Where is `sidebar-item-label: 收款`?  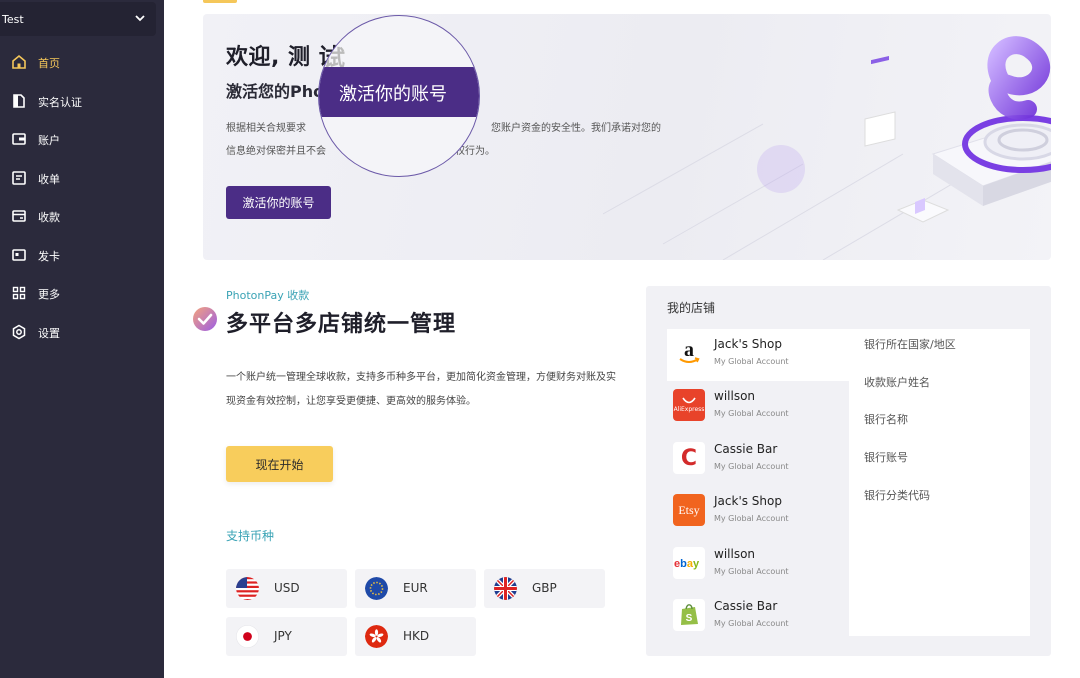 sidebar-item-label: 收款 is located at coordinates (49, 217).